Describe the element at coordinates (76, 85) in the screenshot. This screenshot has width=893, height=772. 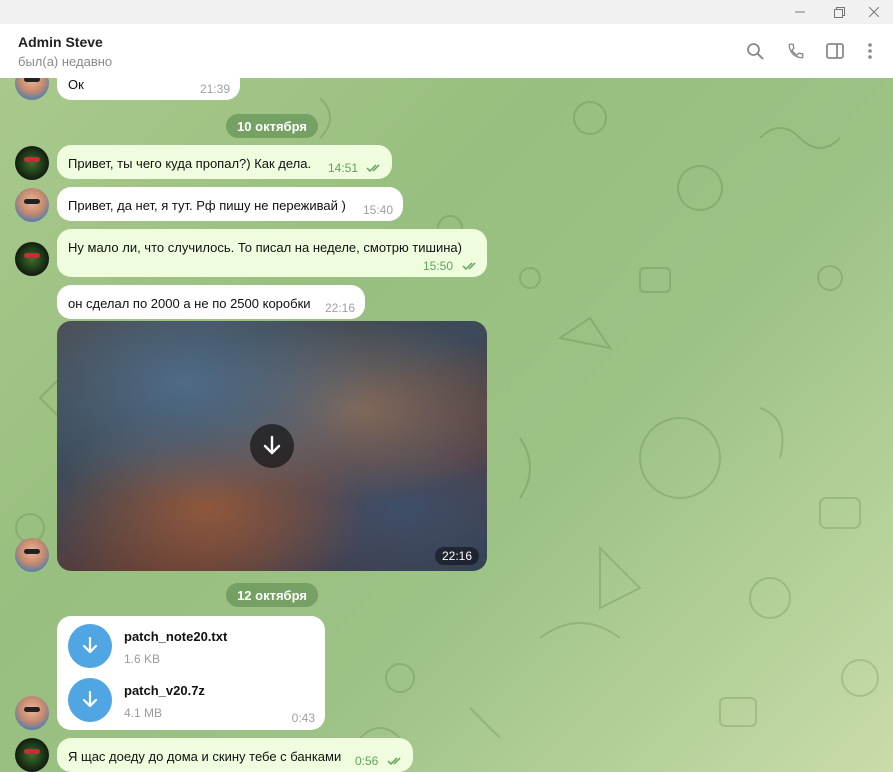
I see `message-text: Ок` at that location.